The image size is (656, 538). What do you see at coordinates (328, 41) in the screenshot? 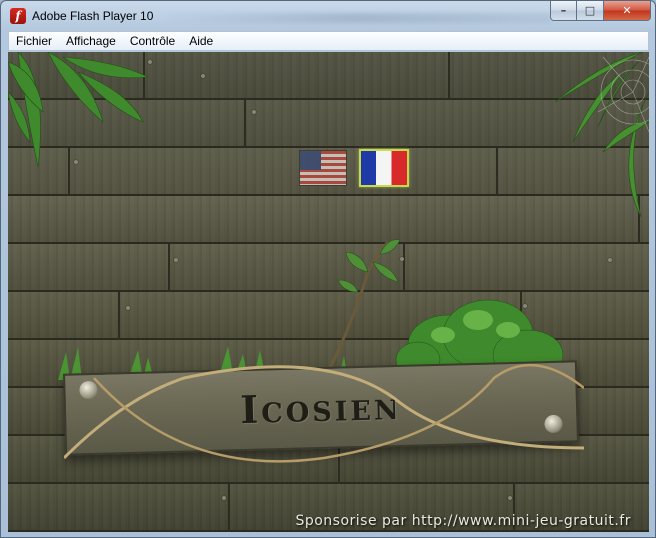
I see `menu-bar: Fichier Affichage Contrôle Aide` at bounding box center [328, 41].